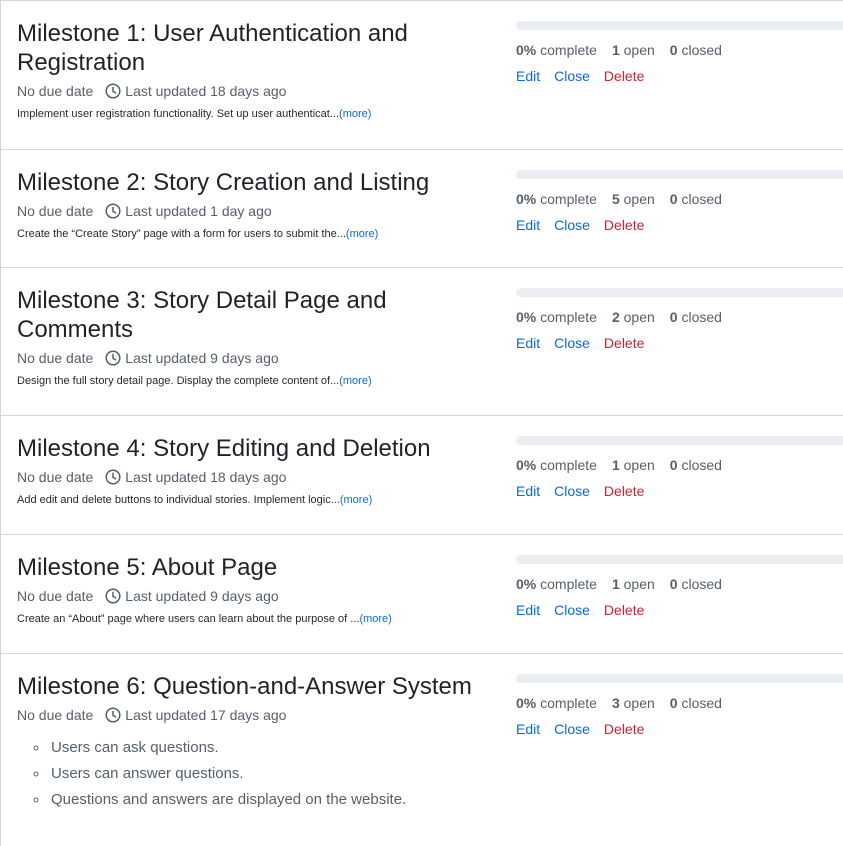  I want to click on milestone-stats: 0% complete 5 open 0 closed, so click(679, 199).